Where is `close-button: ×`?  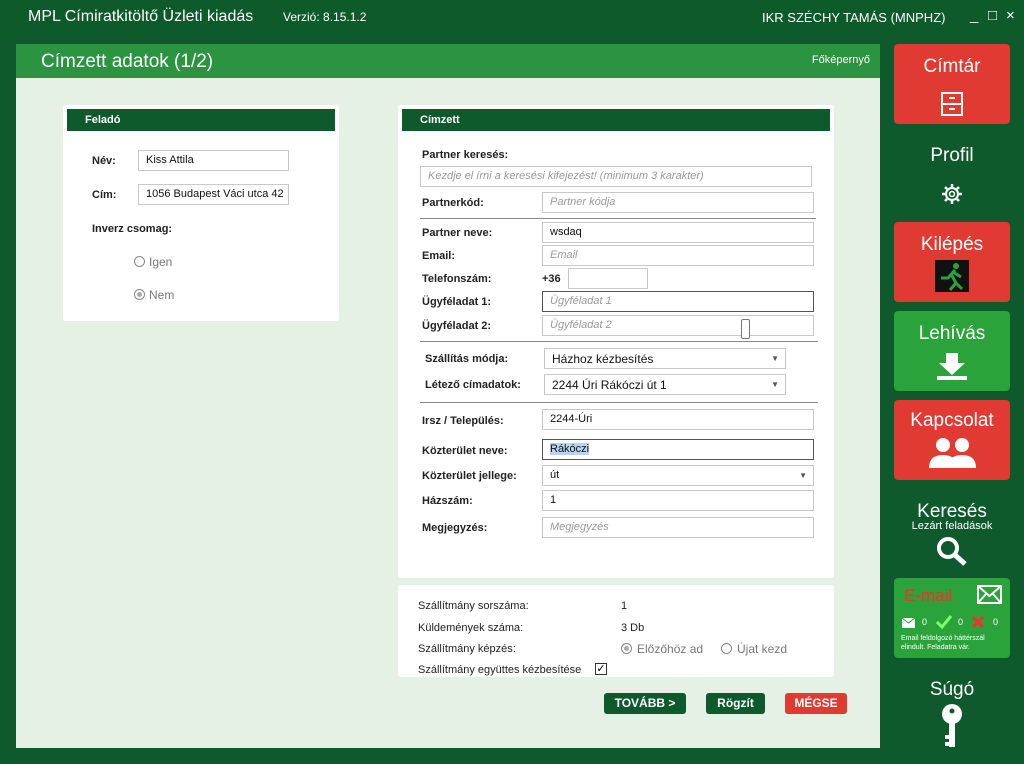
close-button: × is located at coordinates (1010, 16).